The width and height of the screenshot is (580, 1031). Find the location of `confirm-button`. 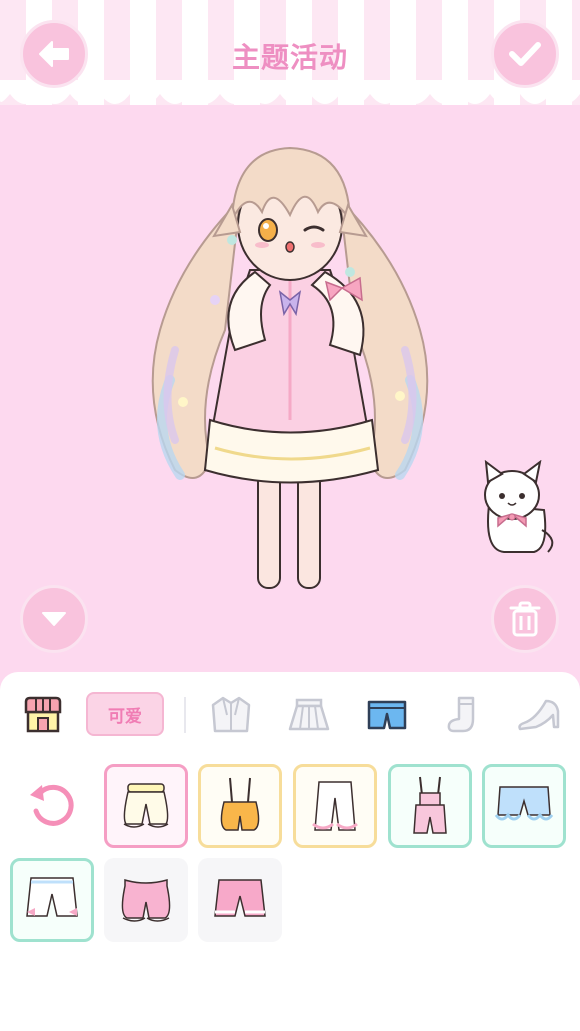

confirm-button is located at coordinates (525, 54).